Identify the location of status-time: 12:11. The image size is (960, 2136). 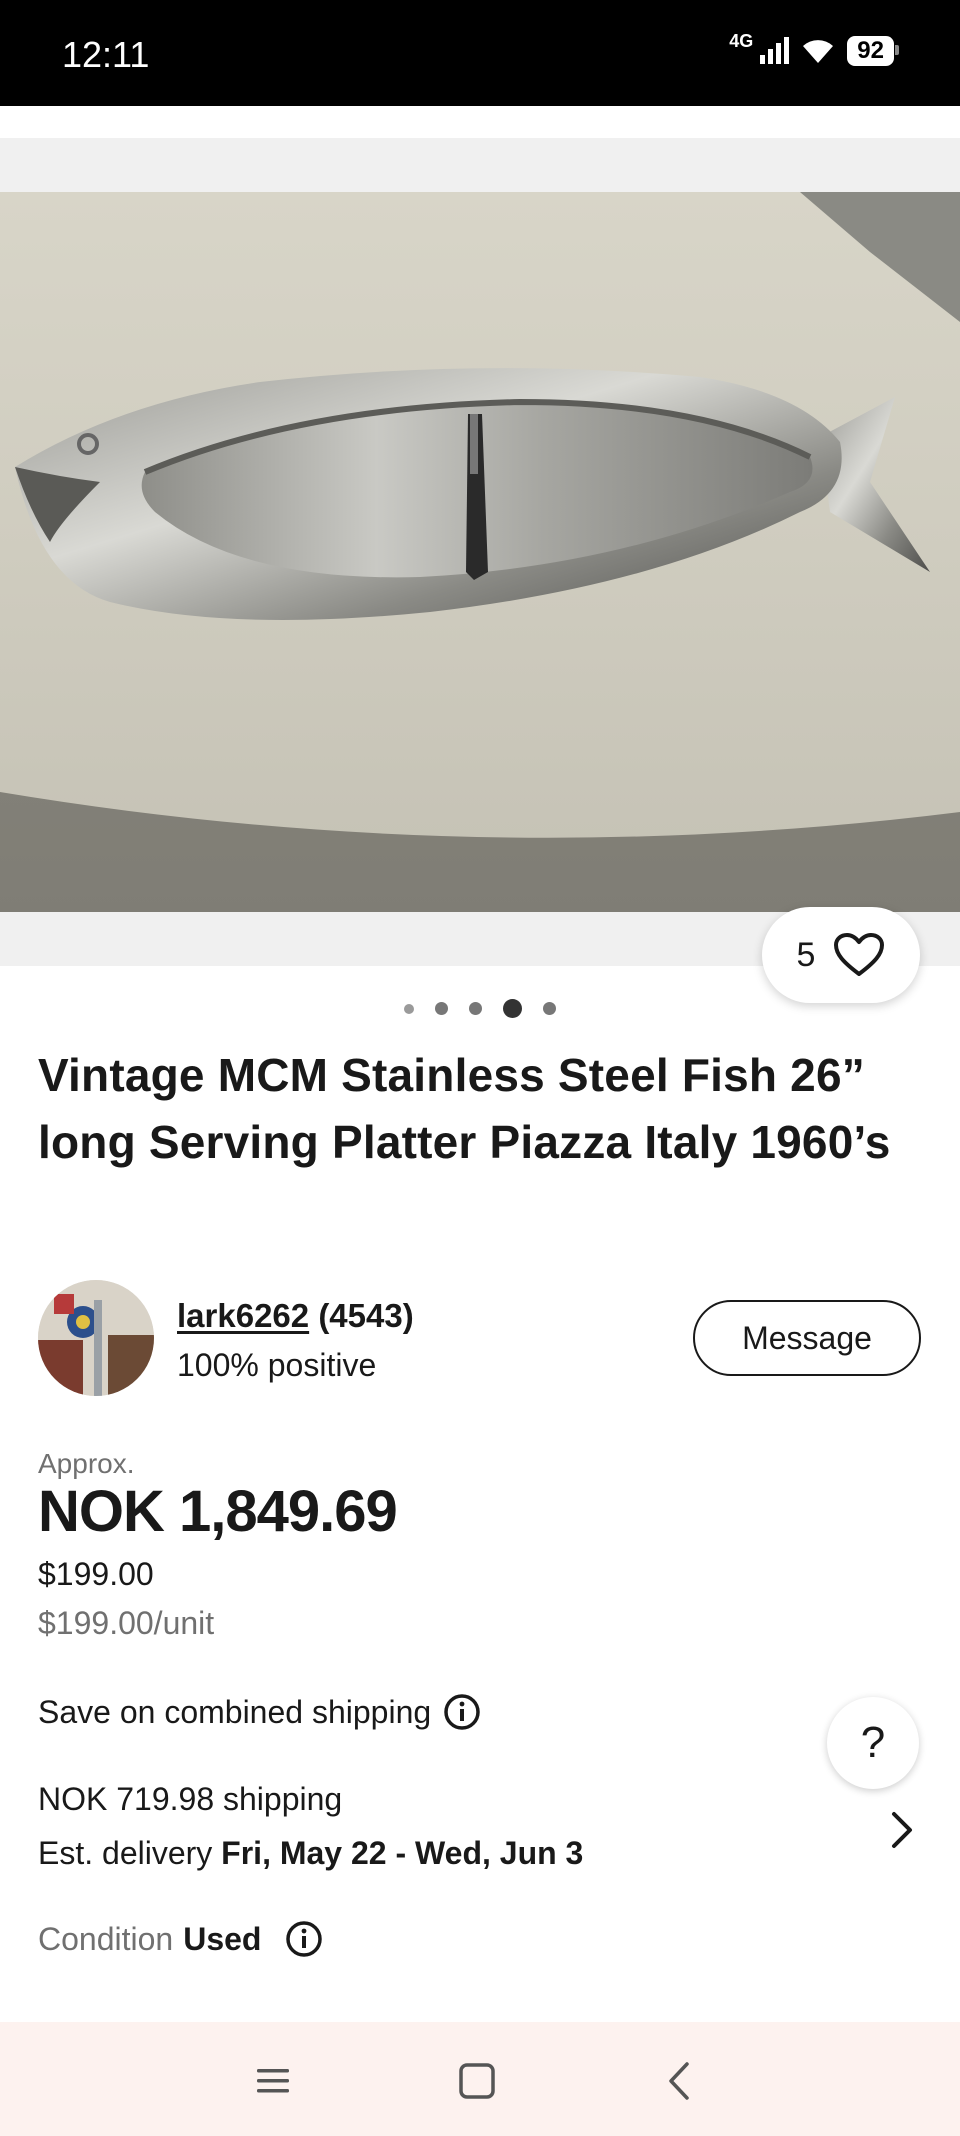
(106, 54).